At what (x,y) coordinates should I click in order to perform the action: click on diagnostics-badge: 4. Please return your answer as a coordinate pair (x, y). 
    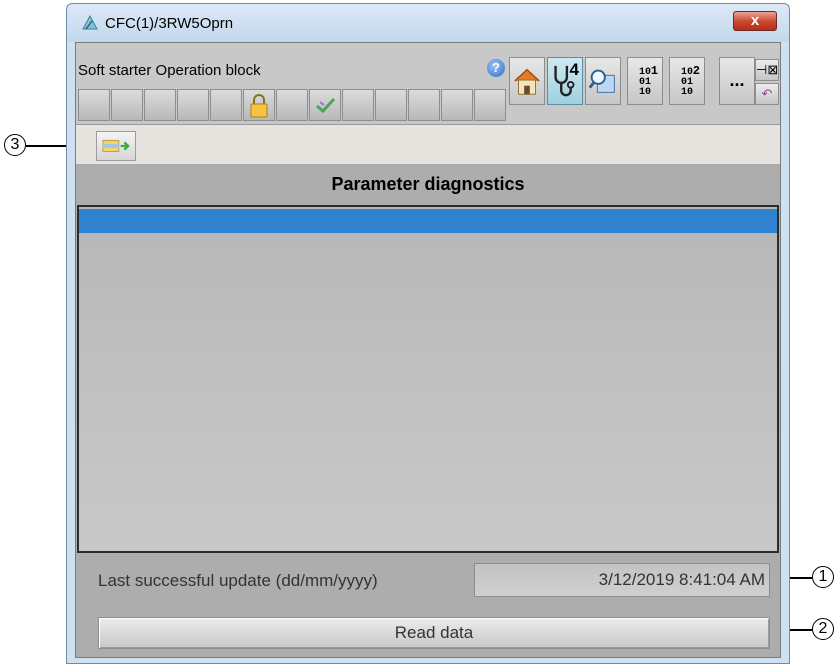
    Looking at the image, I should click on (574, 69).